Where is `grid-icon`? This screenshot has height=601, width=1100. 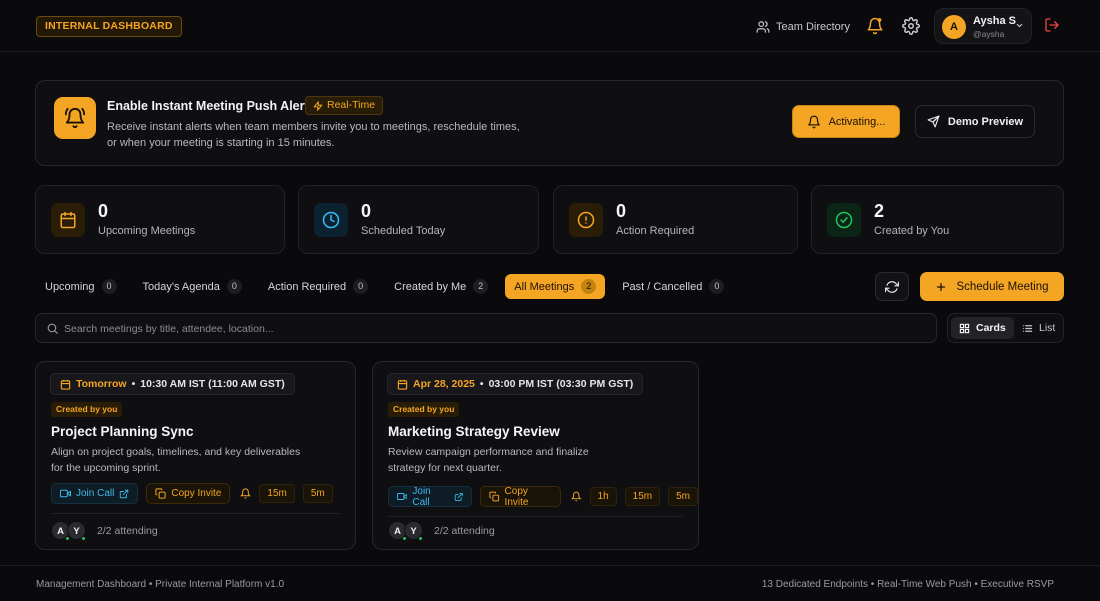 grid-icon is located at coordinates (964, 328).